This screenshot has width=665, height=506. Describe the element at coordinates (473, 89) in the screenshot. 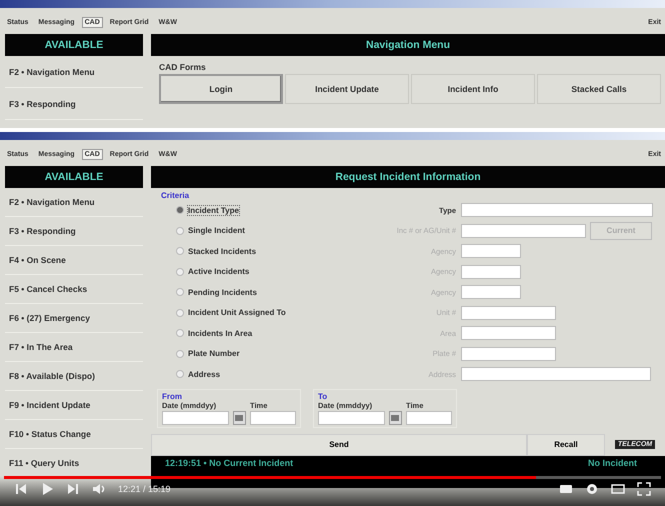

I see `form-button: Incident Info` at that location.